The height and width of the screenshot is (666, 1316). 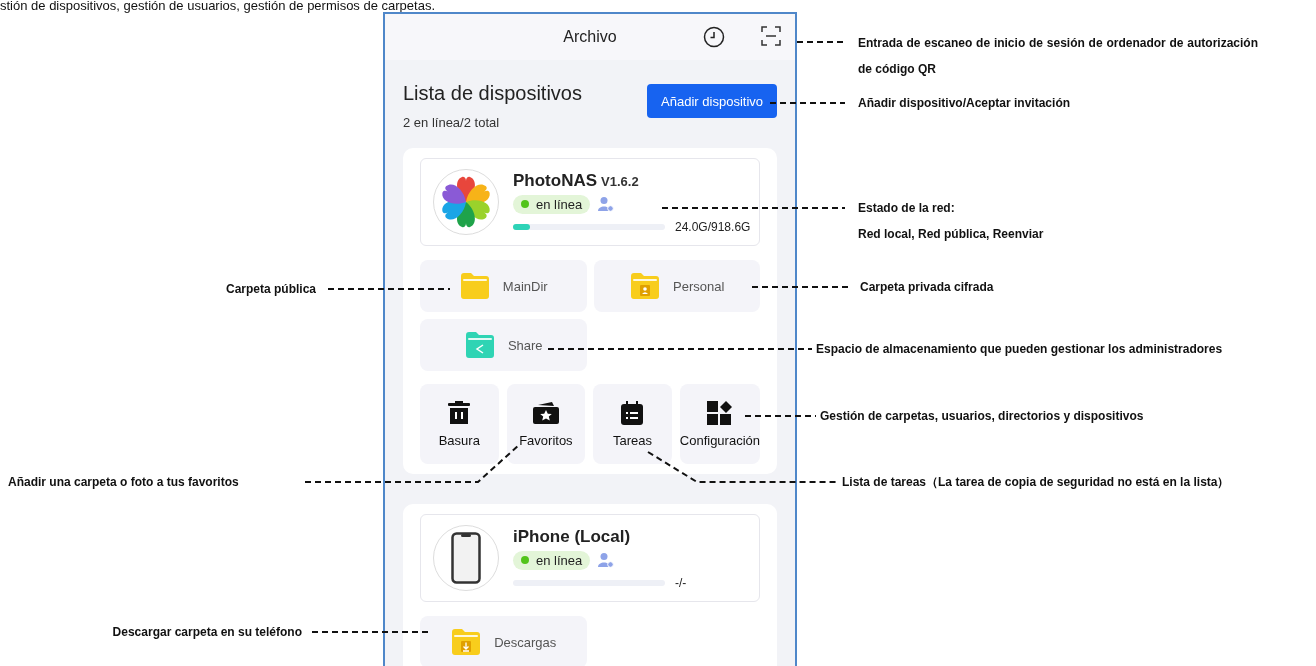 I want to click on tool-tile: Favoritos, so click(x=546, y=424).